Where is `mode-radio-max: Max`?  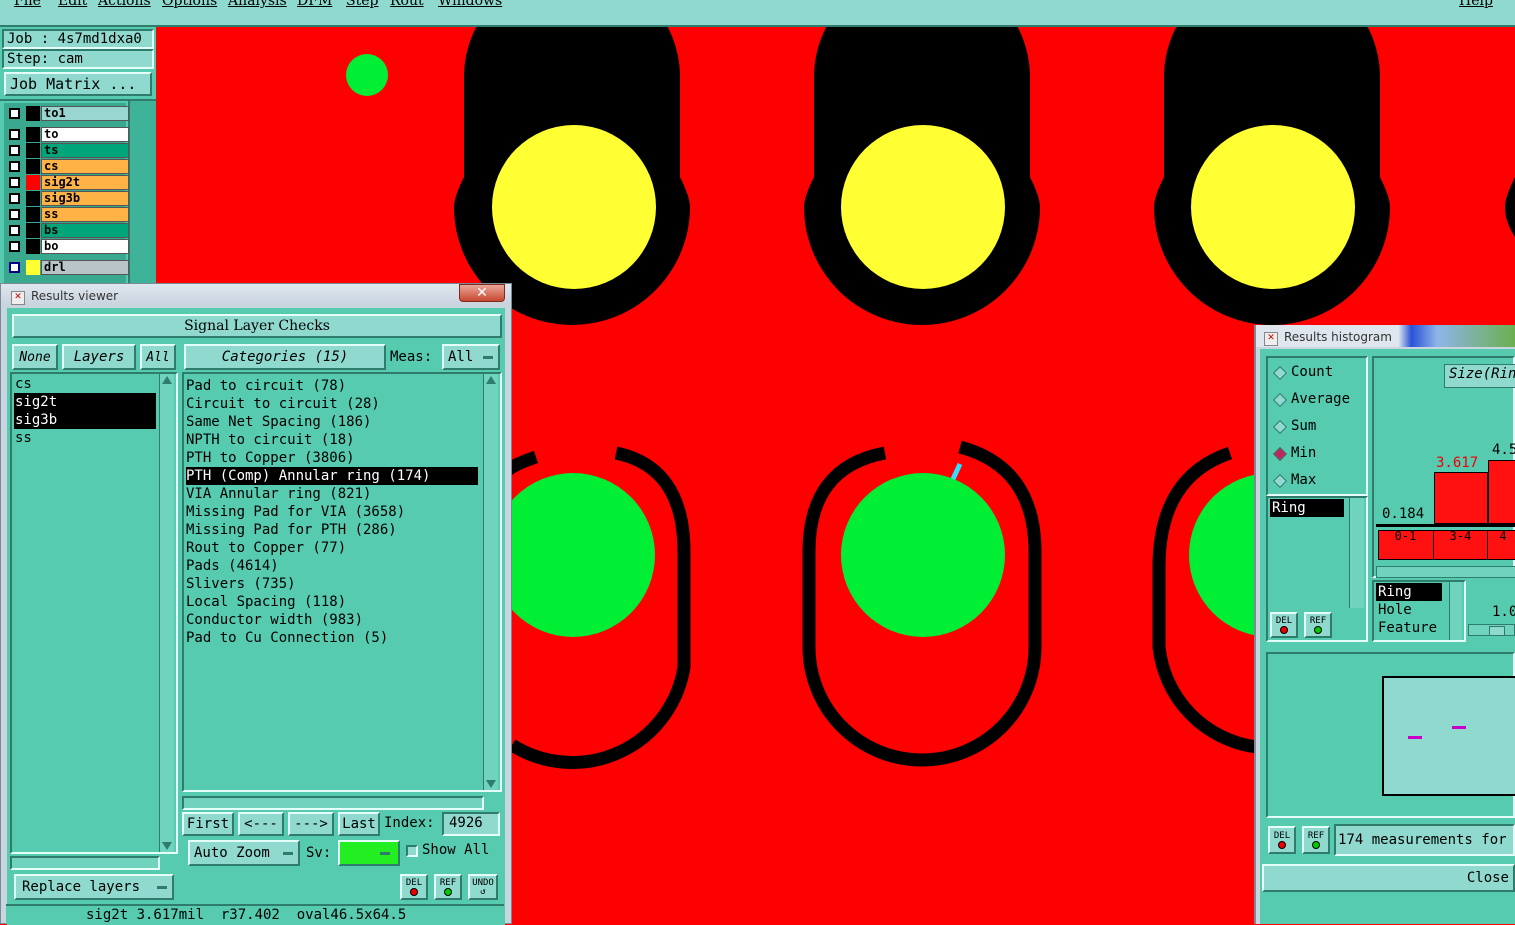
mode-radio-max: Max is located at coordinates (1317, 481).